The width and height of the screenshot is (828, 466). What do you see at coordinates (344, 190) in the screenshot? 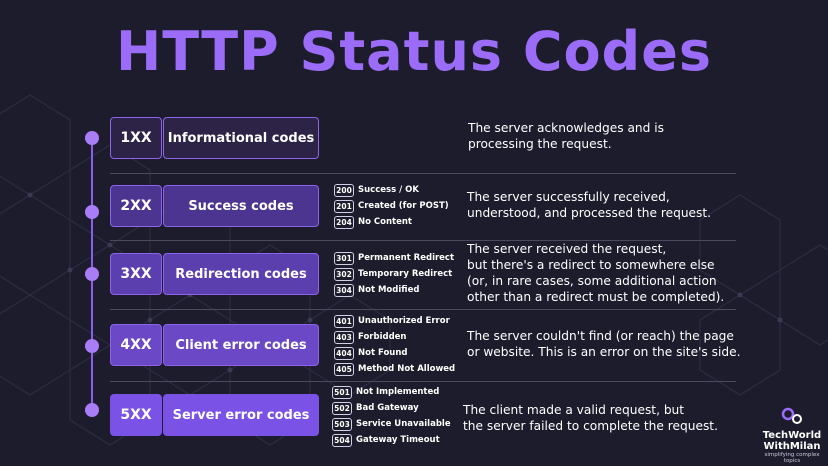
I see `code-badge: 200` at bounding box center [344, 190].